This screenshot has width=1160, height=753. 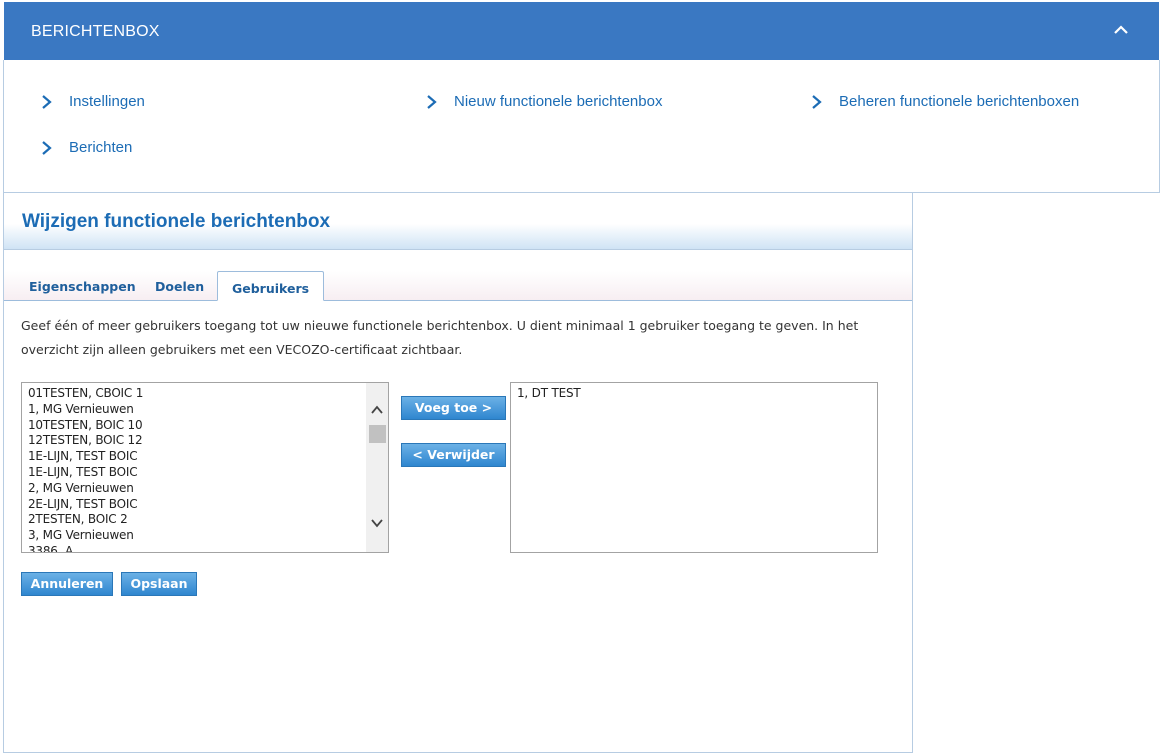 What do you see at coordinates (179, 286) in the screenshot?
I see `tab-doelen: Doelen` at bounding box center [179, 286].